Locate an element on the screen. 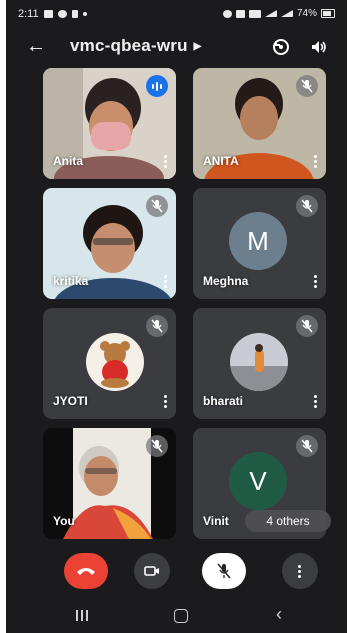 The width and height of the screenshot is (353, 633). videocam-icon is located at coordinates (151, 571).